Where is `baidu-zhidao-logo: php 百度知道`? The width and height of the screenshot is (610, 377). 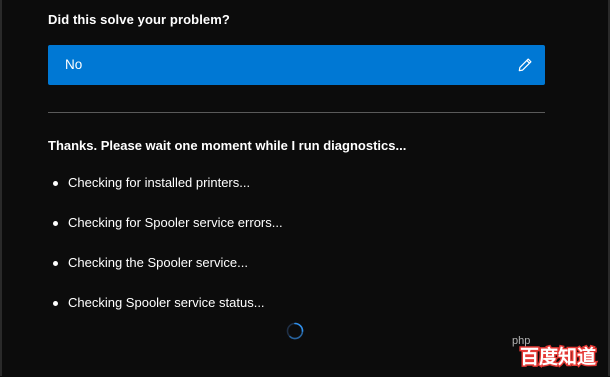 baidu-zhidao-logo: php 百度知道 is located at coordinates (558, 351).